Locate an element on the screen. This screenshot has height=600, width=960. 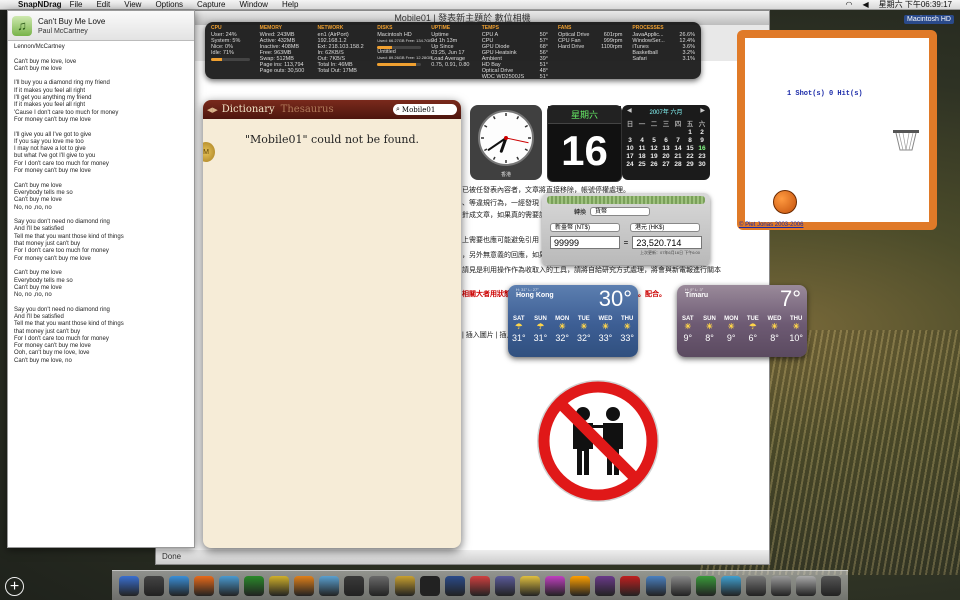
calendar-day: 15 is located at coordinates (690, 148).